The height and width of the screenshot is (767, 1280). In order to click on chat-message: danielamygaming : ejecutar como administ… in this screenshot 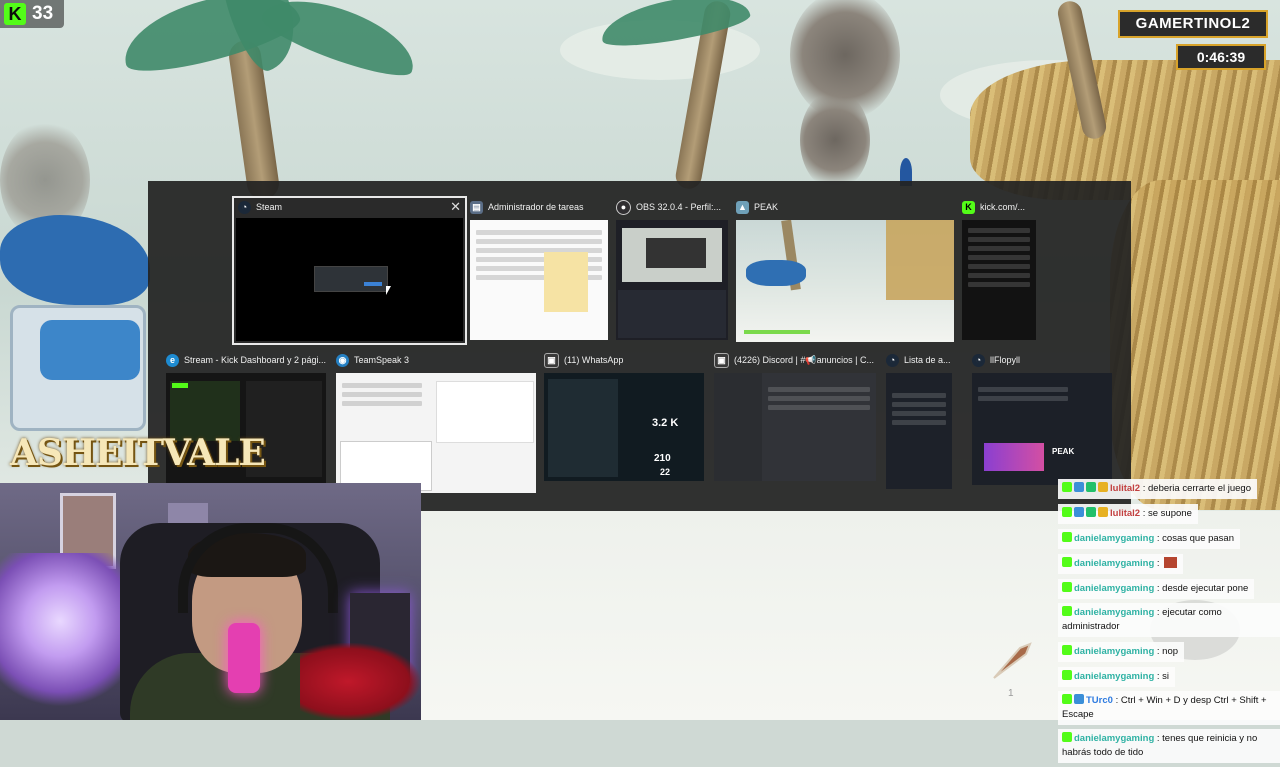, I will do `click(1169, 622)`.